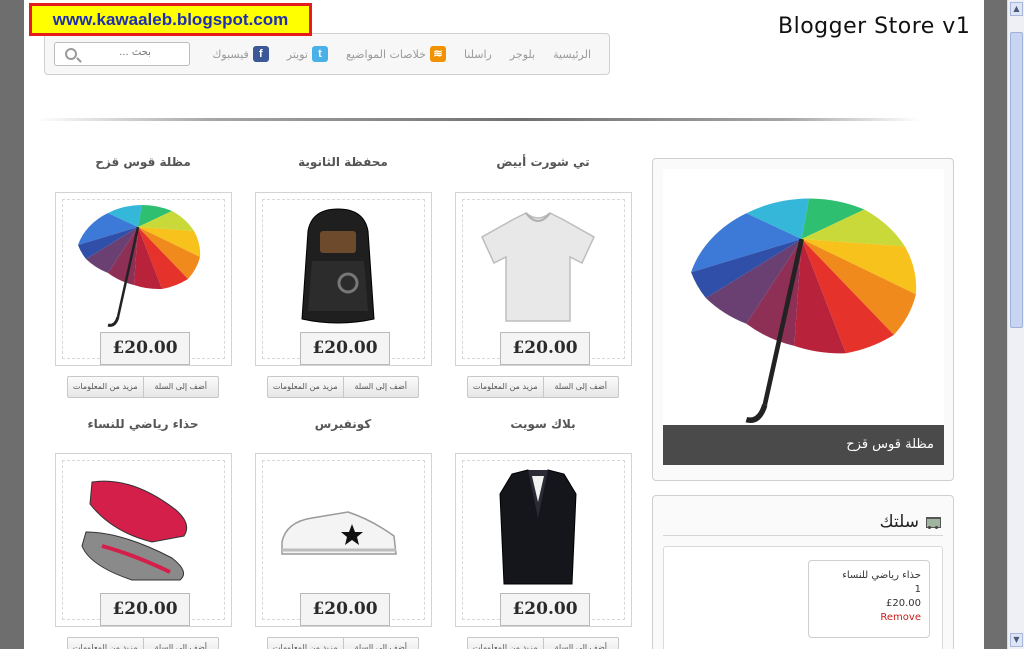  I want to click on scroll-down-arrow-icon: ▼, so click(1016, 640).